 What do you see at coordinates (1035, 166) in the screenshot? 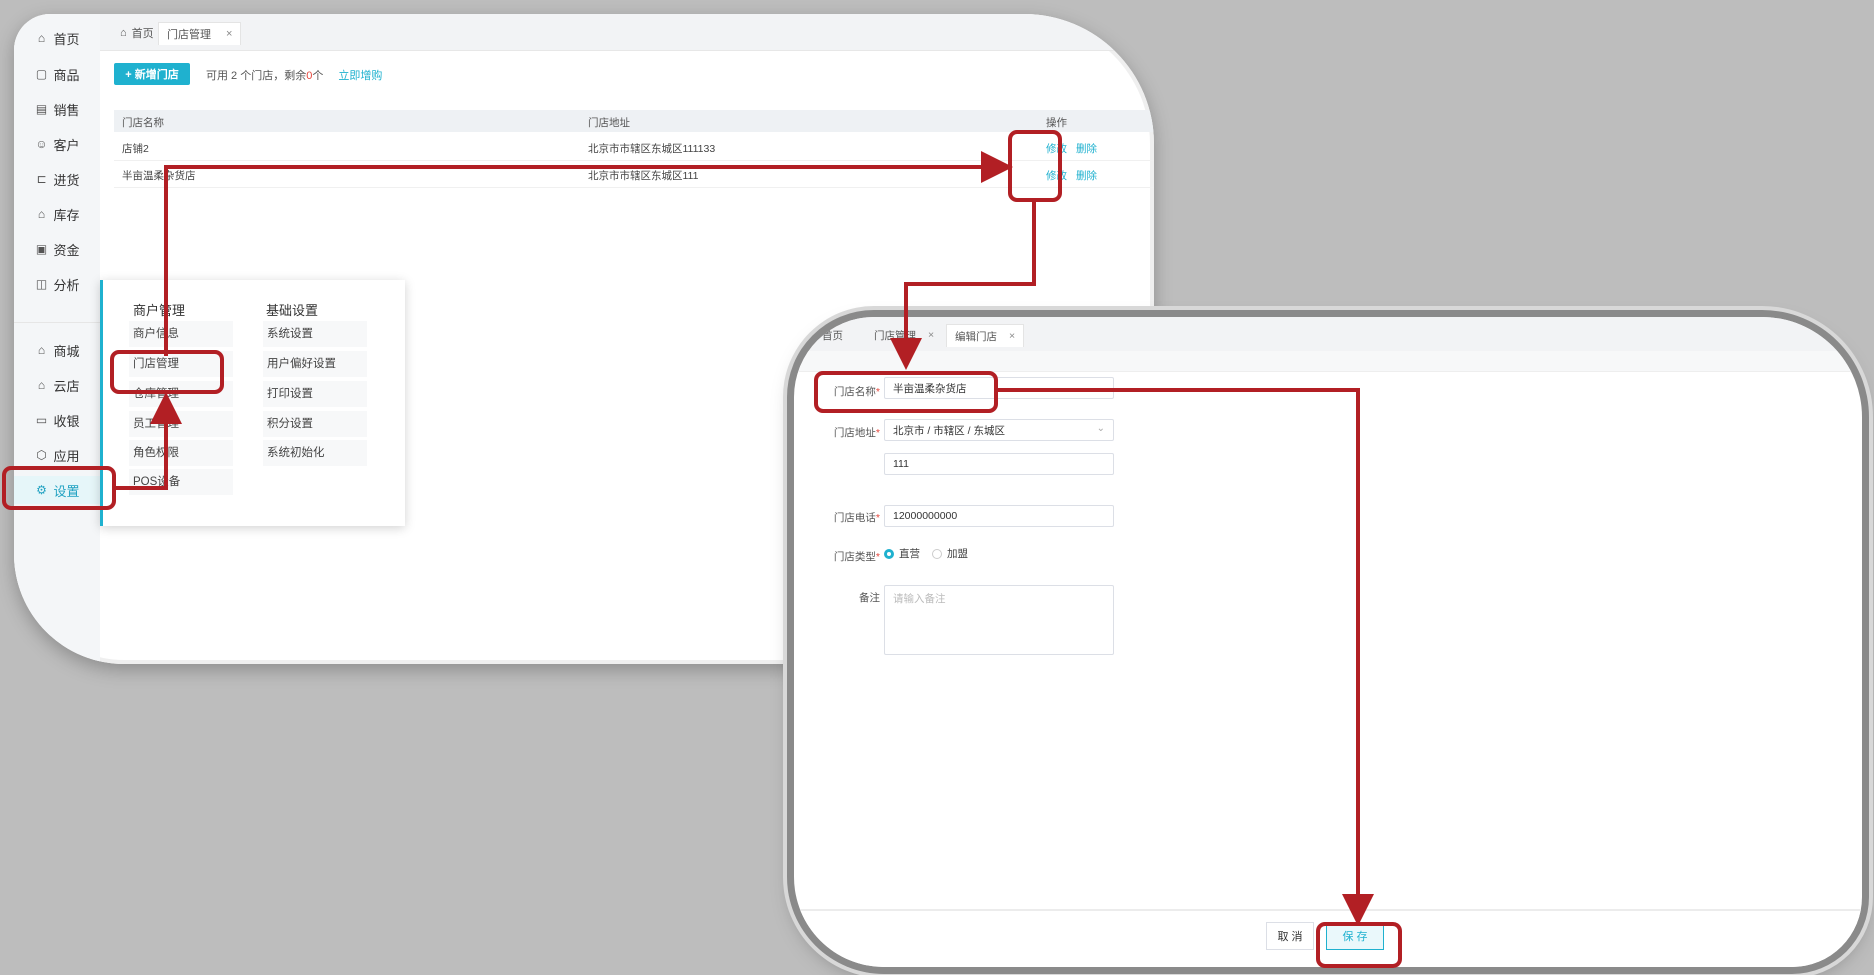
I see `highlight-edit-links` at bounding box center [1035, 166].